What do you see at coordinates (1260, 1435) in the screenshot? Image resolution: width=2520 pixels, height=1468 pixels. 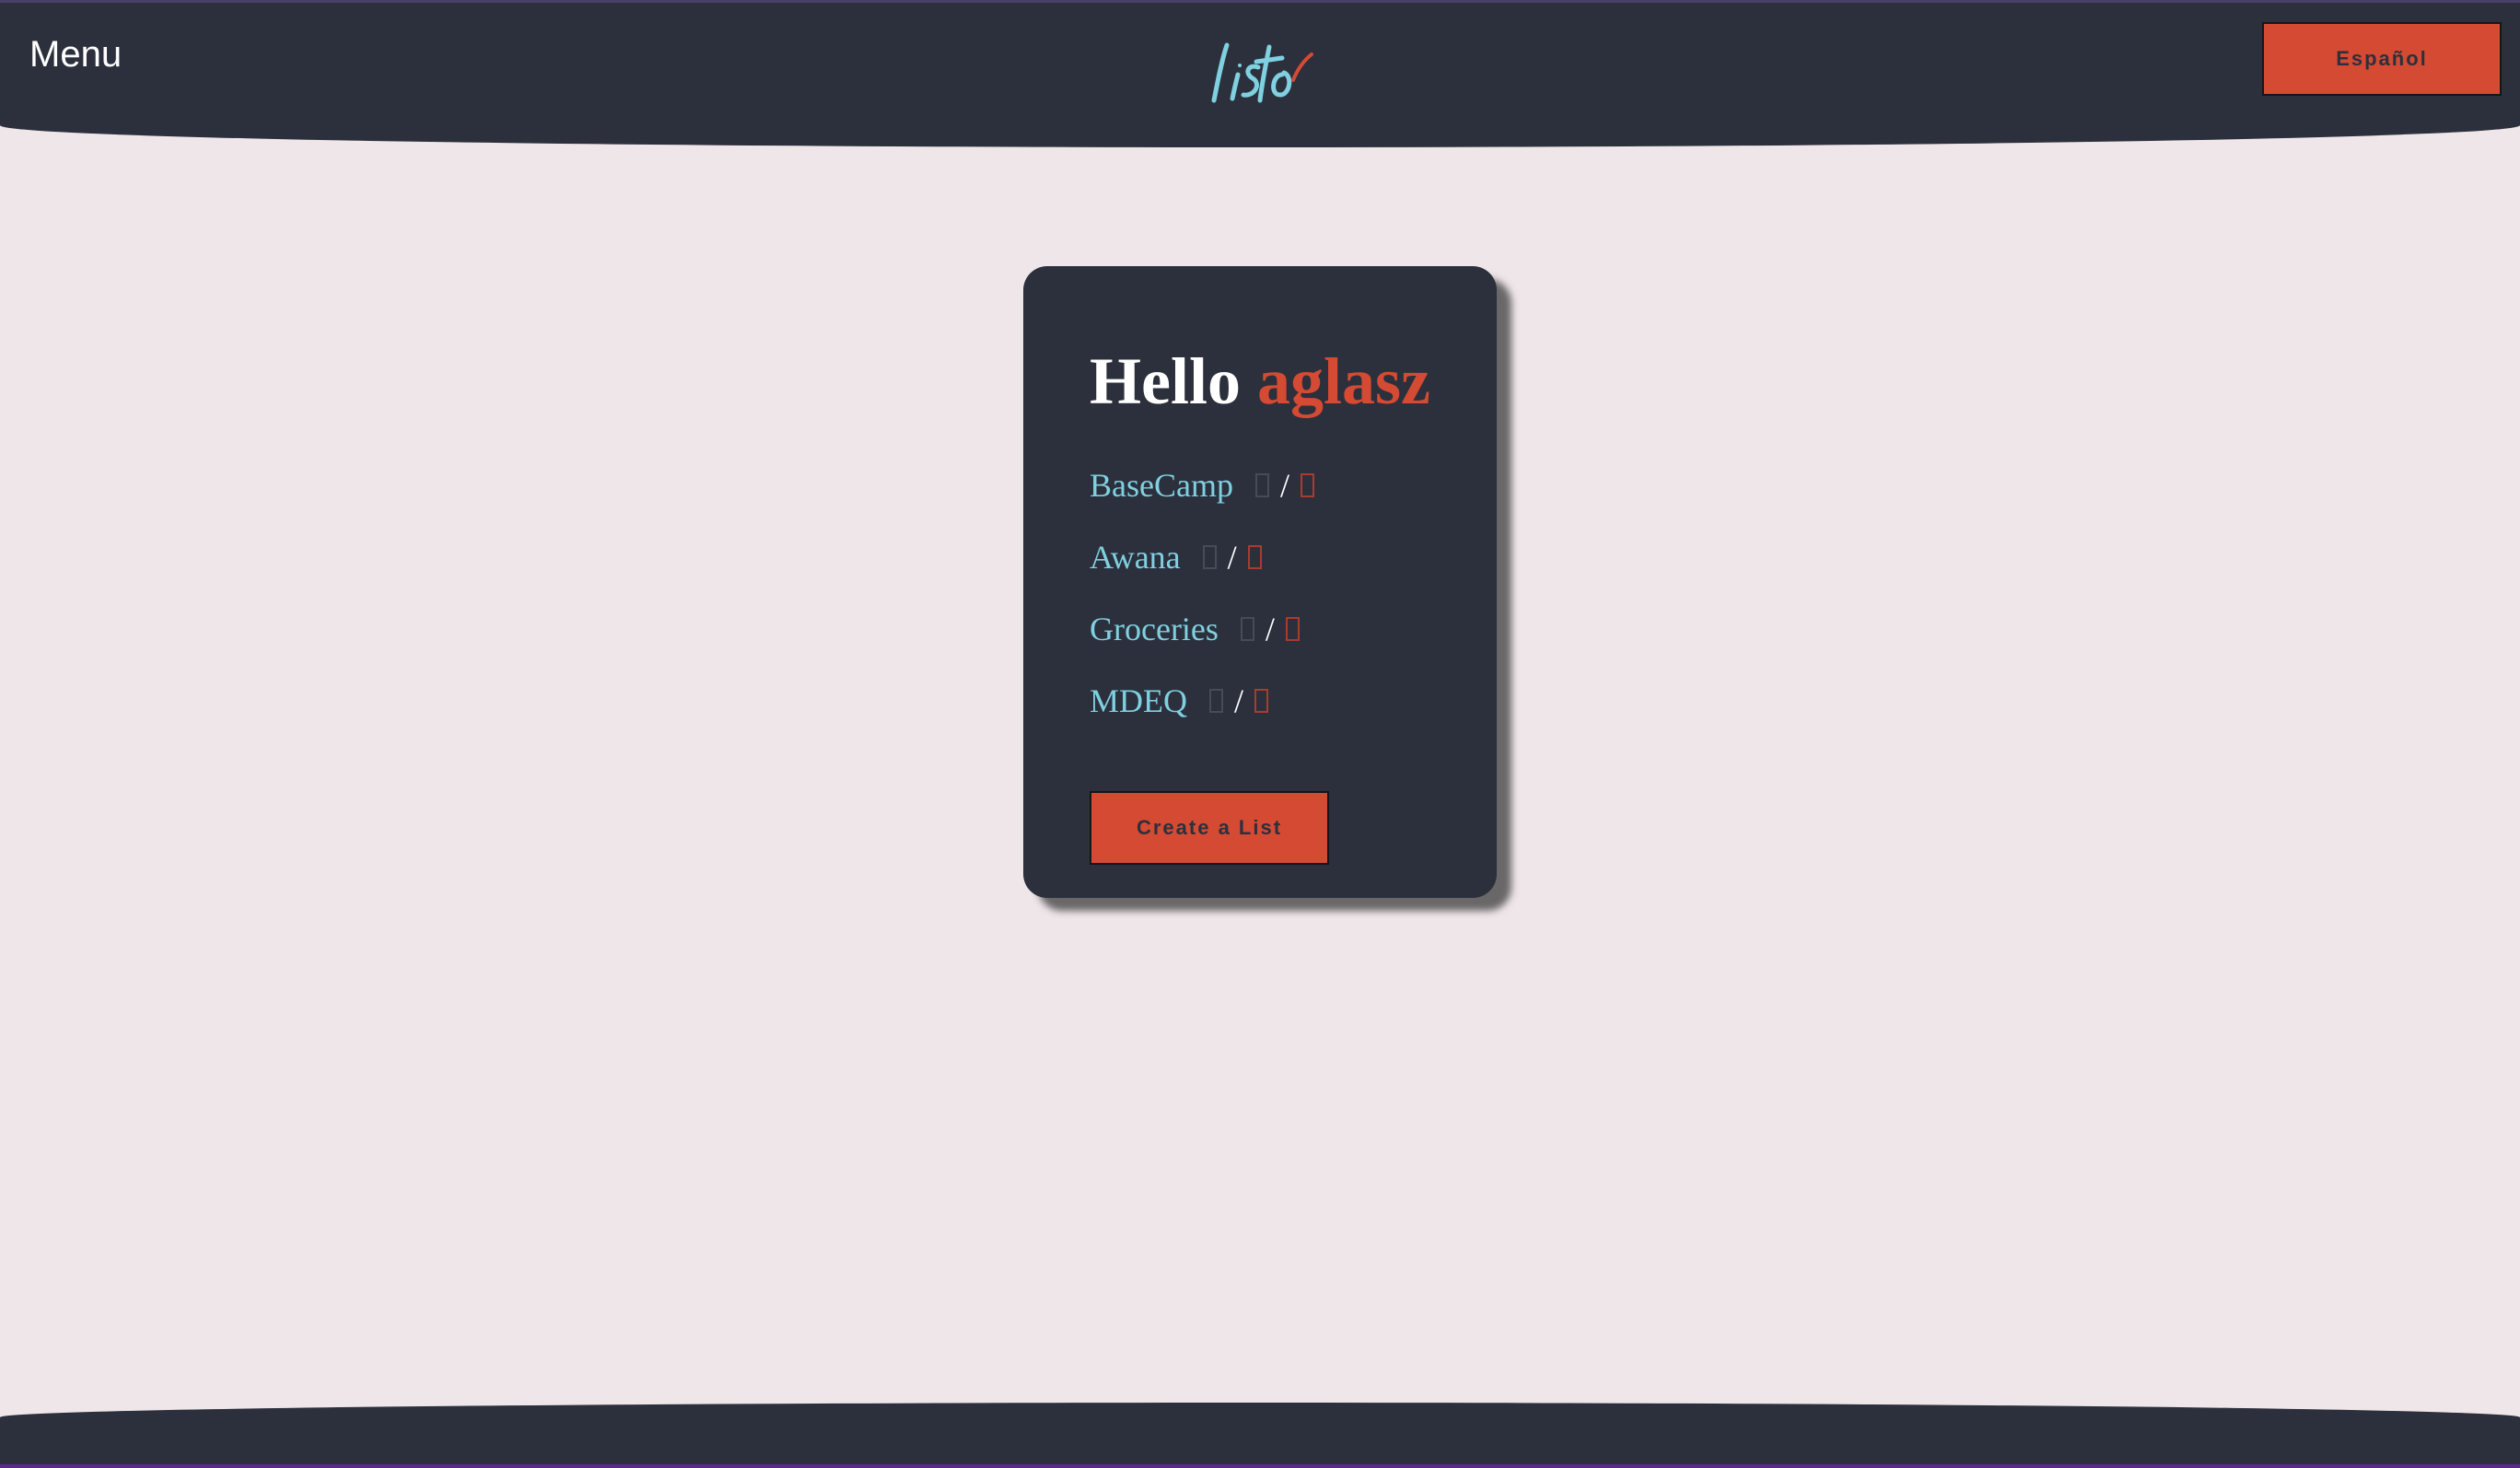 I see `footer-bar` at bounding box center [1260, 1435].